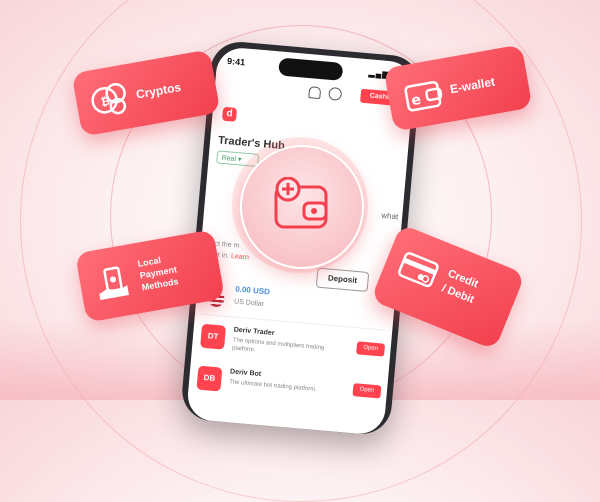  What do you see at coordinates (418, 270) in the screenshot?
I see `credit-card-icon` at bounding box center [418, 270].